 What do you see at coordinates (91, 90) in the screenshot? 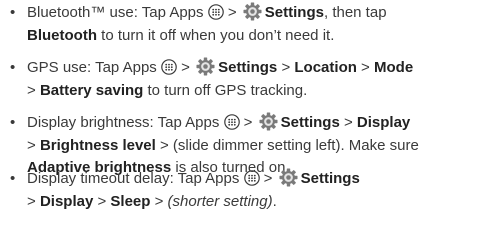
I see `battery-saving-label: Battery saving` at bounding box center [91, 90].